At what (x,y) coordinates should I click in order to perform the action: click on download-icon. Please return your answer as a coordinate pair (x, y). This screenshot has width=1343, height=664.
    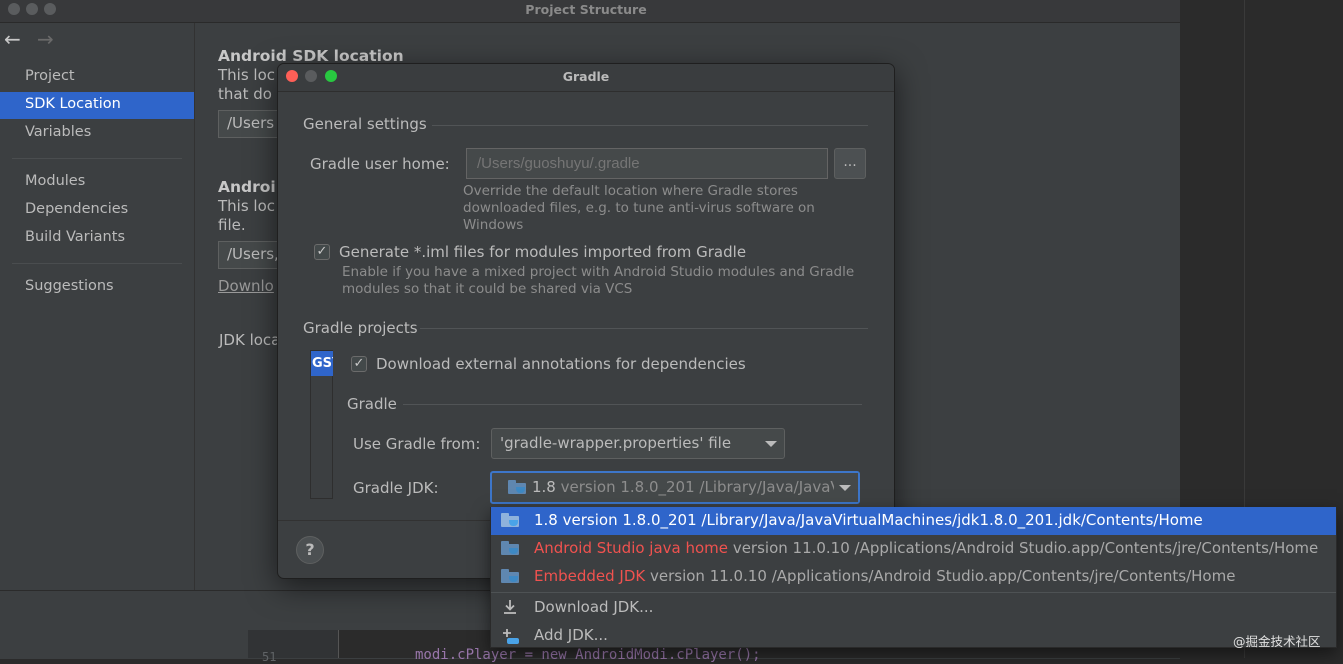
    Looking at the image, I should click on (510, 609).